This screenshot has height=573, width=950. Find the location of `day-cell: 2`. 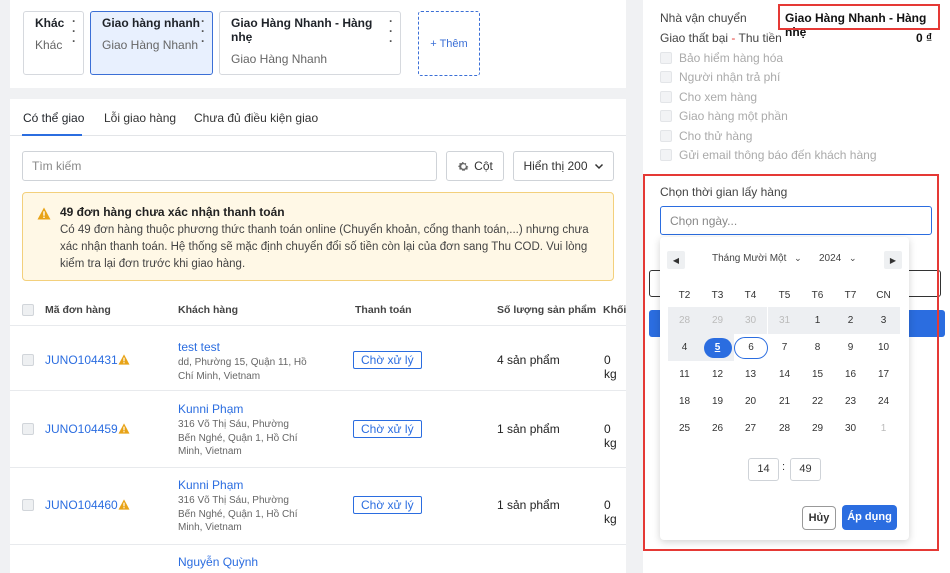

day-cell: 2 is located at coordinates (850, 320).